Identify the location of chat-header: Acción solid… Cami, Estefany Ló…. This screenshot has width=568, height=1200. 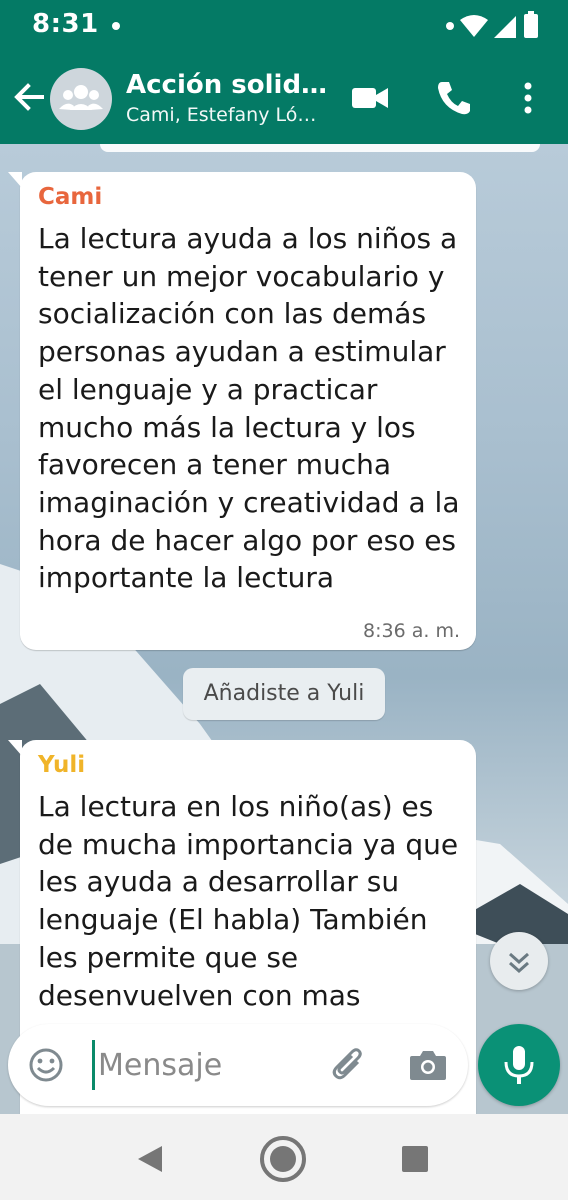
(284, 98).